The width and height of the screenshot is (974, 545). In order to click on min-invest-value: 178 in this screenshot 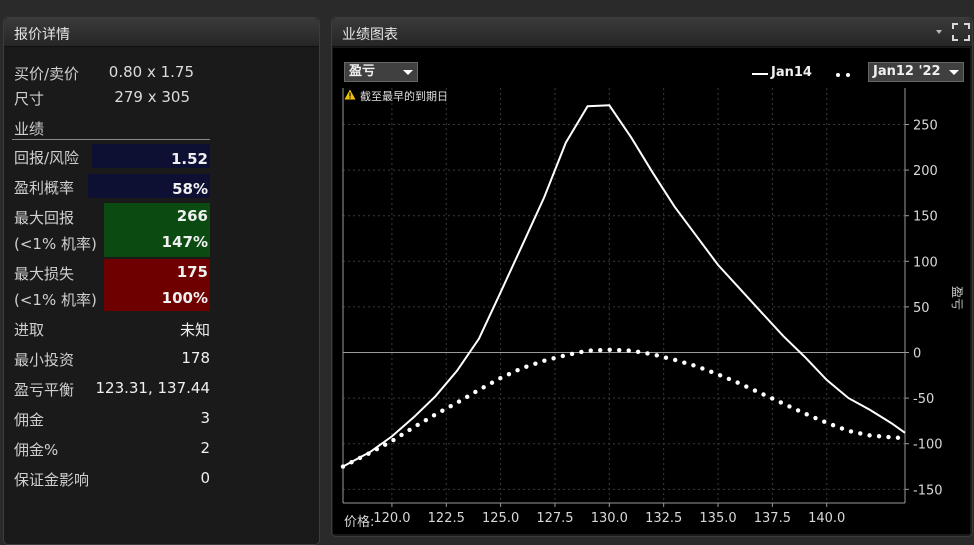, I will do `click(195, 358)`.